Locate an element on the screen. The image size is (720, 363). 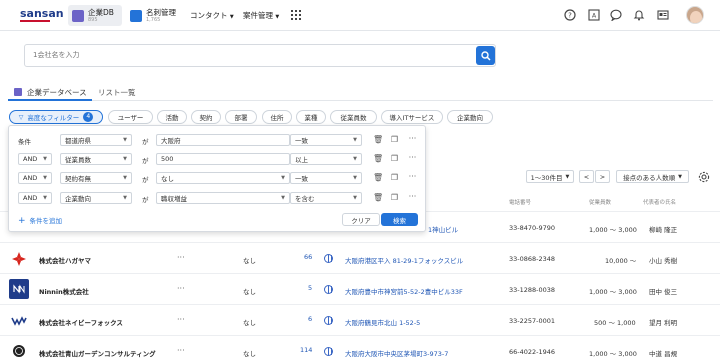
contact-count: 6 is located at coordinates (310, 319).